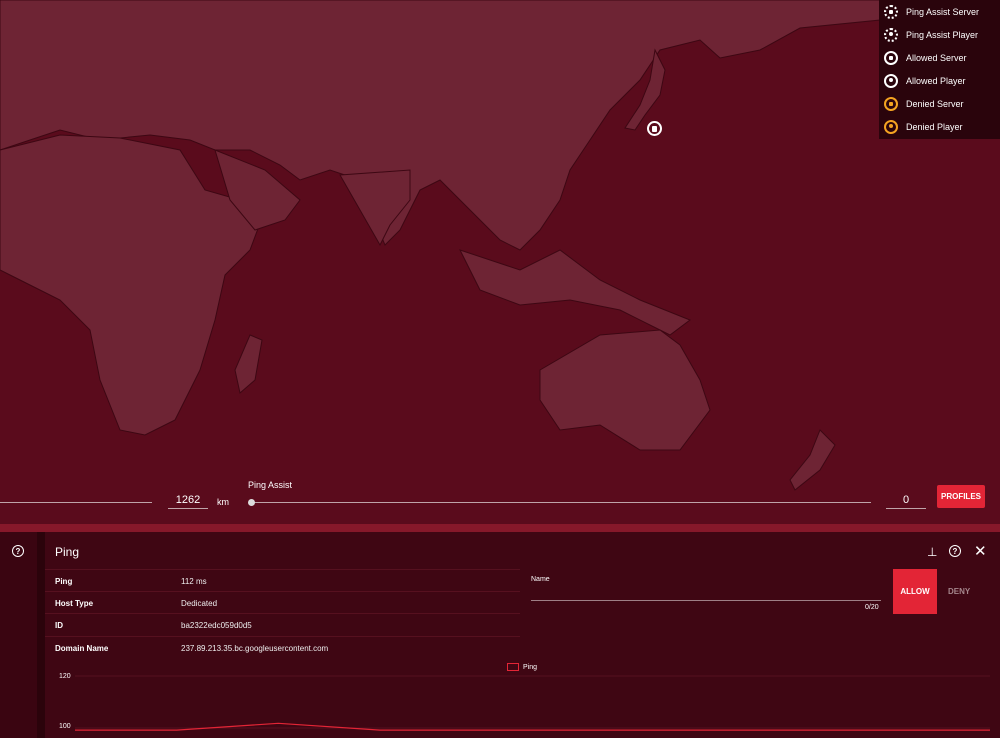 The image size is (1000, 738). What do you see at coordinates (980, 551) in the screenshot?
I see `close-icon: ✕` at bounding box center [980, 551].